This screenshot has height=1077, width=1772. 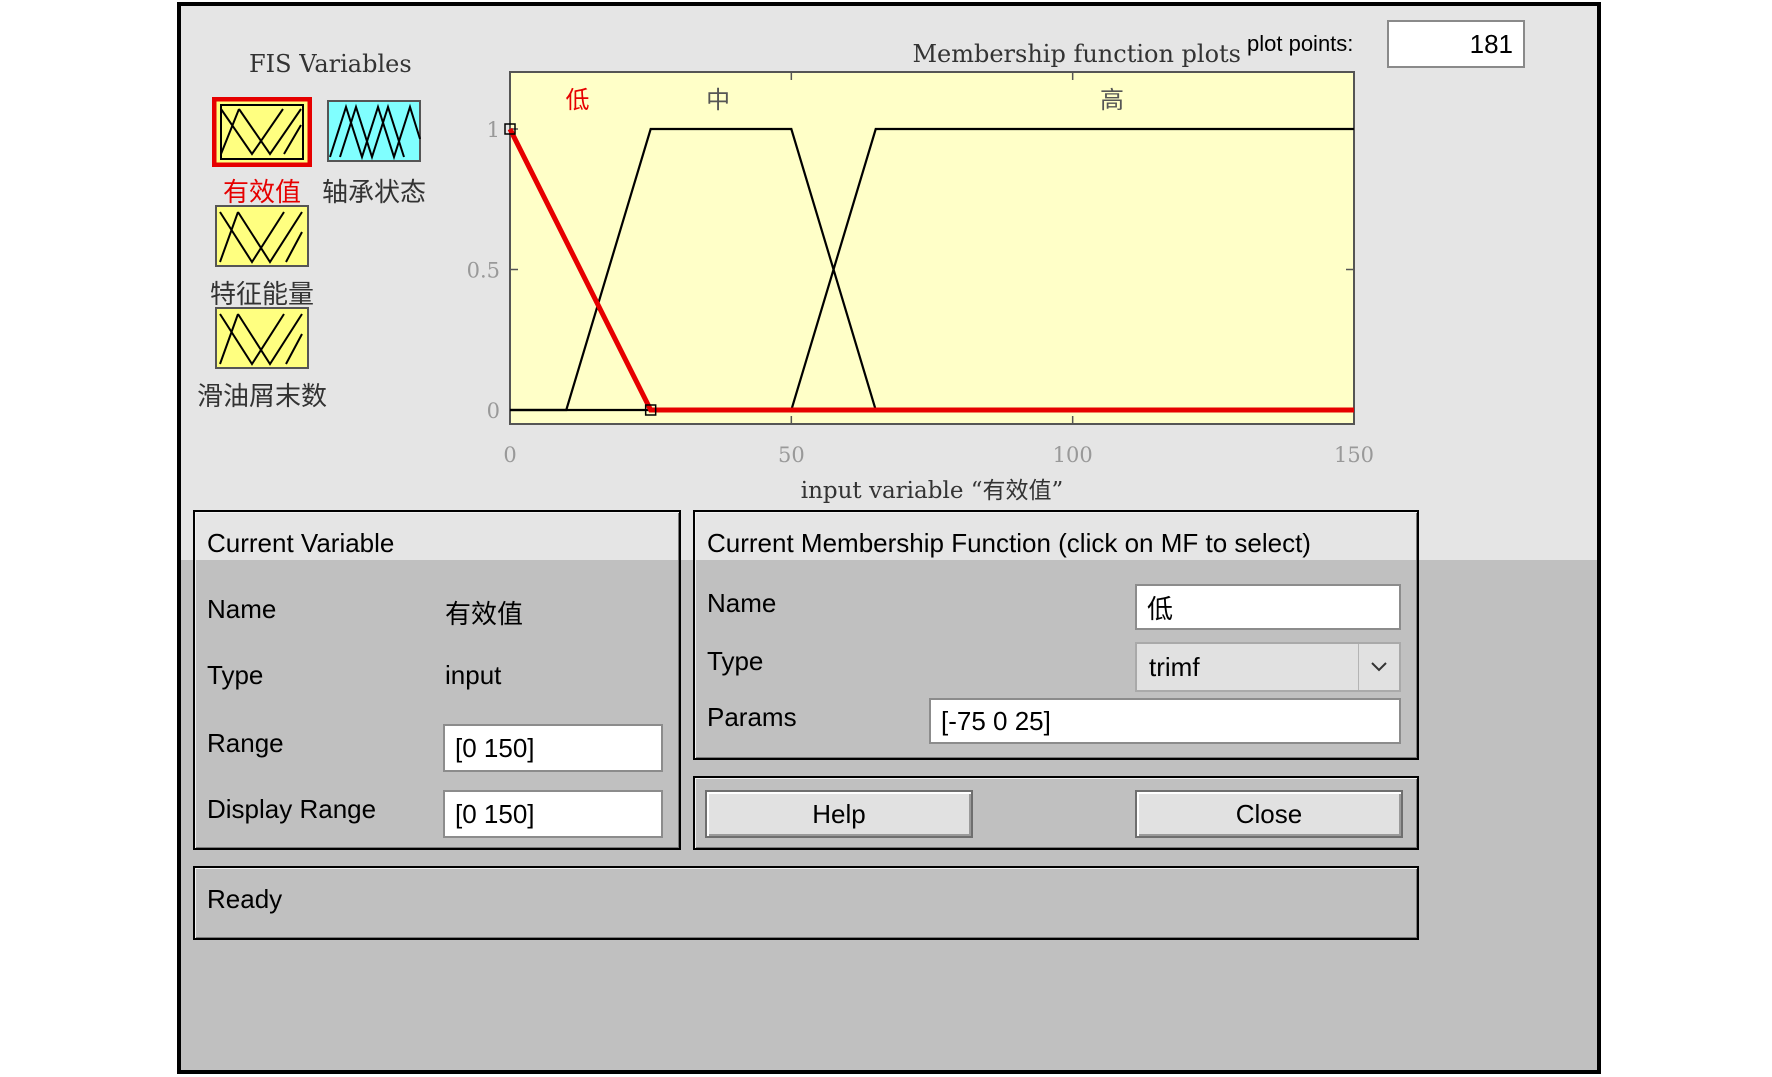 I want to click on status-bar: Ready, so click(x=806, y=903).